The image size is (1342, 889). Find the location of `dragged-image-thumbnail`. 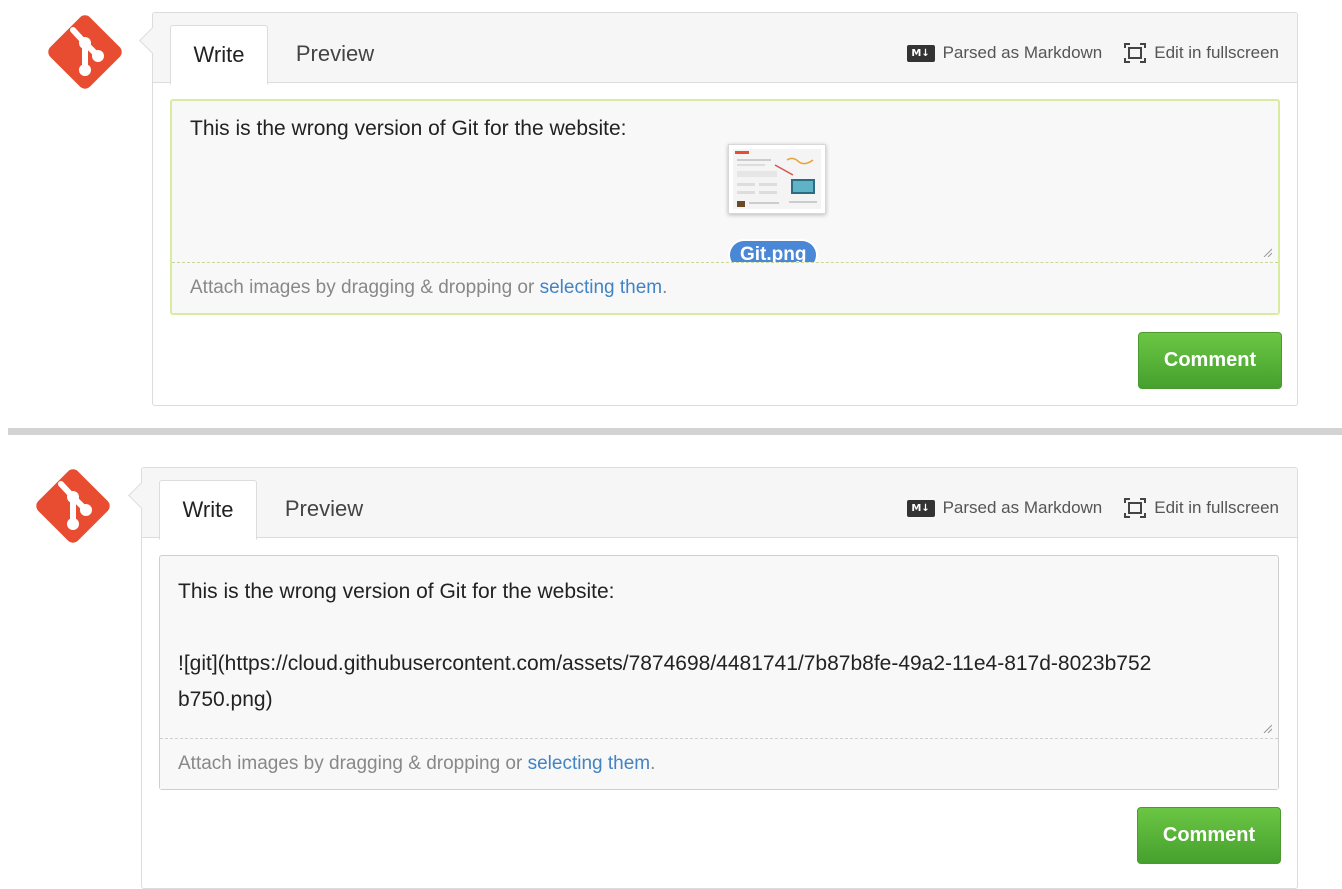

dragged-image-thumbnail is located at coordinates (777, 179).